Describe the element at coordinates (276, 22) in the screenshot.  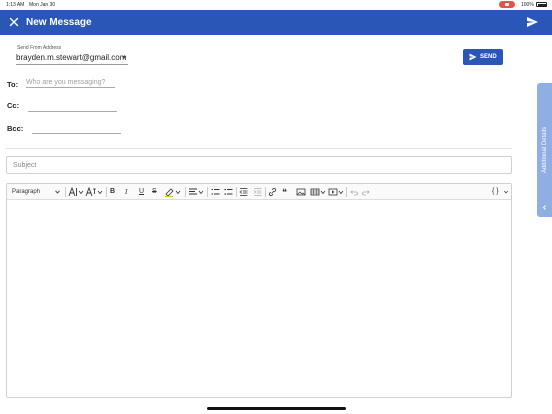
I see `app-bar: New Message` at that location.